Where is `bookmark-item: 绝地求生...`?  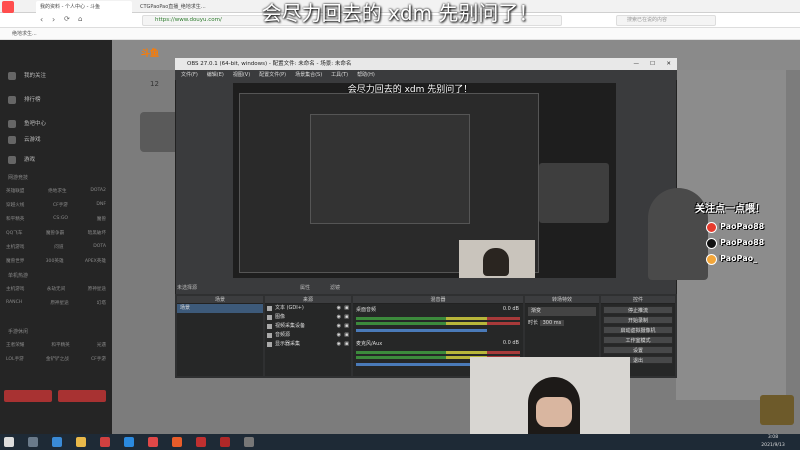
bookmark-item: 绝地求生... is located at coordinates (24, 33).